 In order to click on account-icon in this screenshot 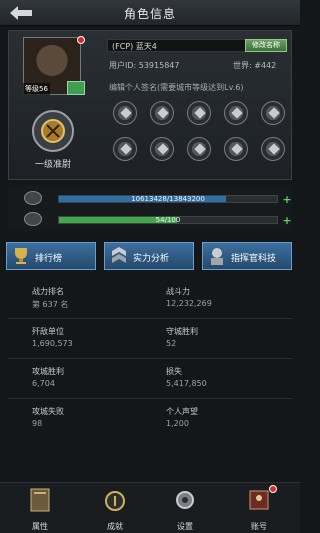, I will do `click(259, 500)`.